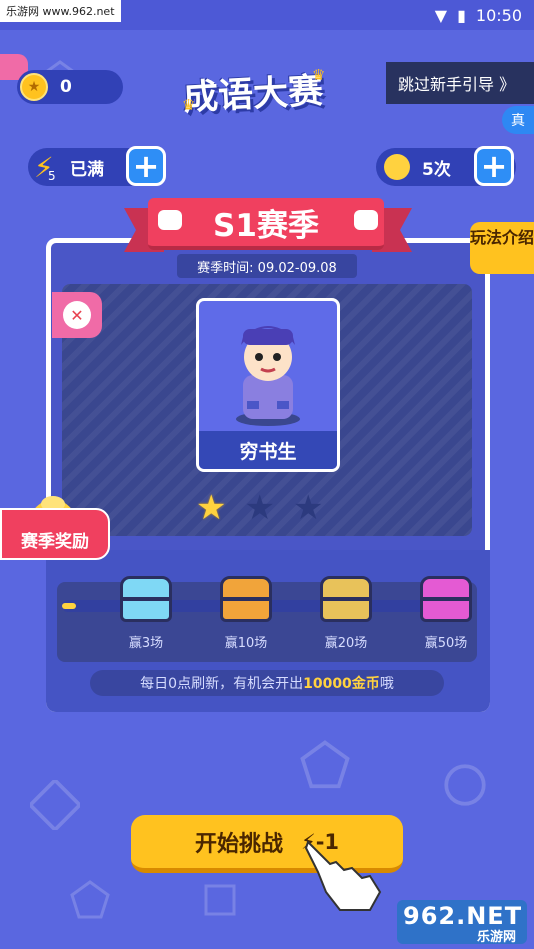 The height and width of the screenshot is (949, 534). Describe the element at coordinates (55, 534) in the screenshot. I see `season-reward-button: 赛季奖励` at that location.